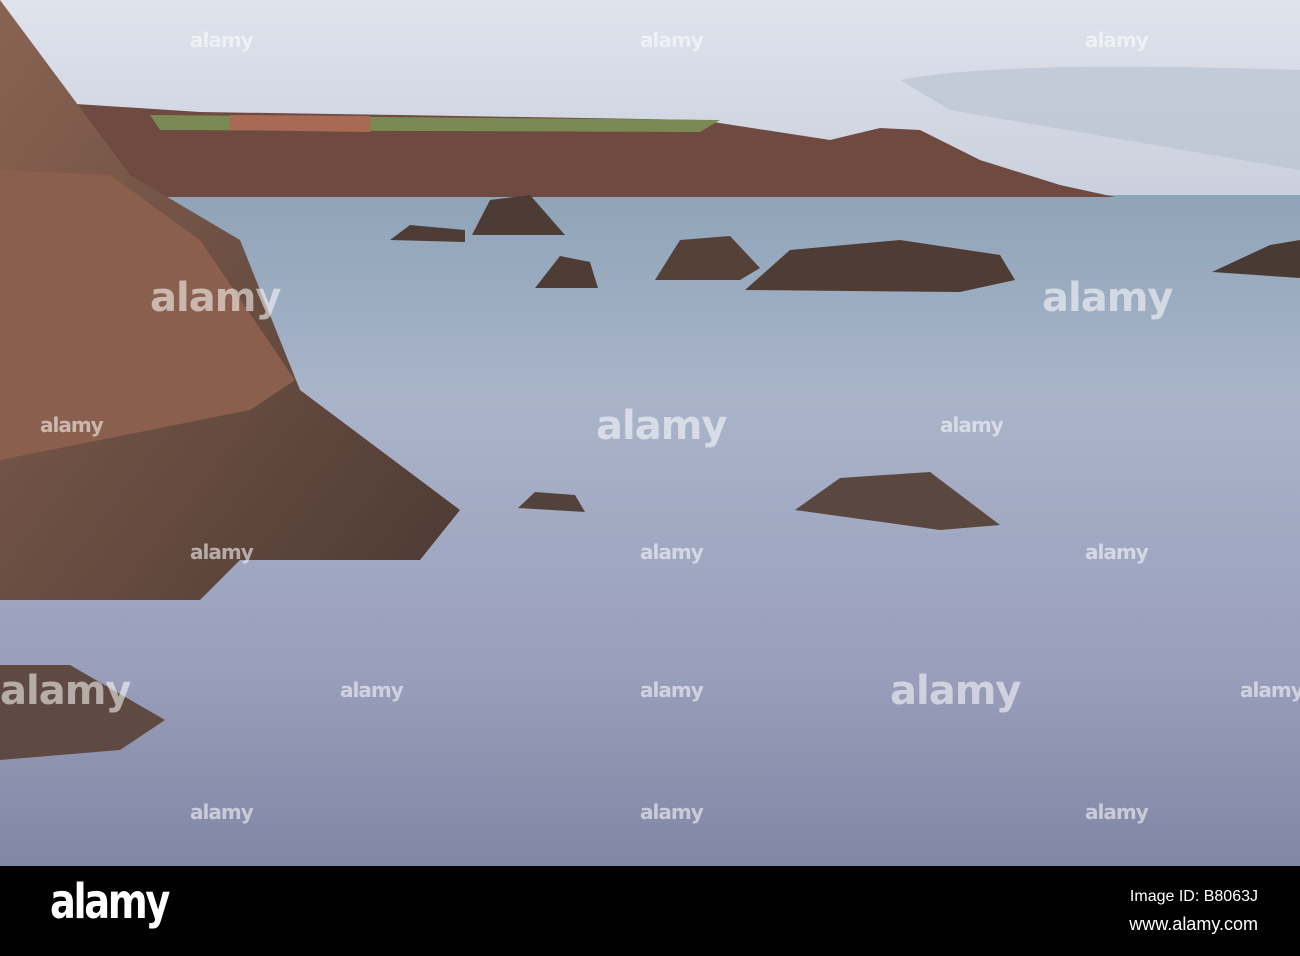 The image size is (1300, 956). Describe the element at coordinates (1193, 896) in the screenshot. I see `image-id: Image ID: B8063J` at that location.